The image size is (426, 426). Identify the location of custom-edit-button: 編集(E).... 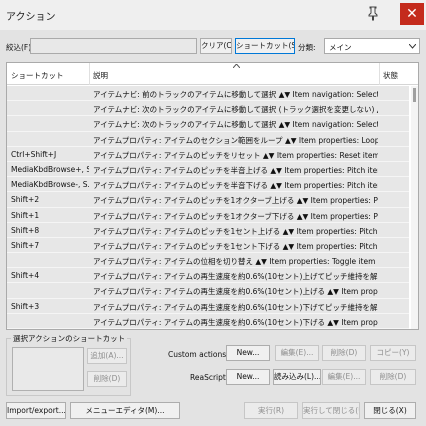
(297, 353).